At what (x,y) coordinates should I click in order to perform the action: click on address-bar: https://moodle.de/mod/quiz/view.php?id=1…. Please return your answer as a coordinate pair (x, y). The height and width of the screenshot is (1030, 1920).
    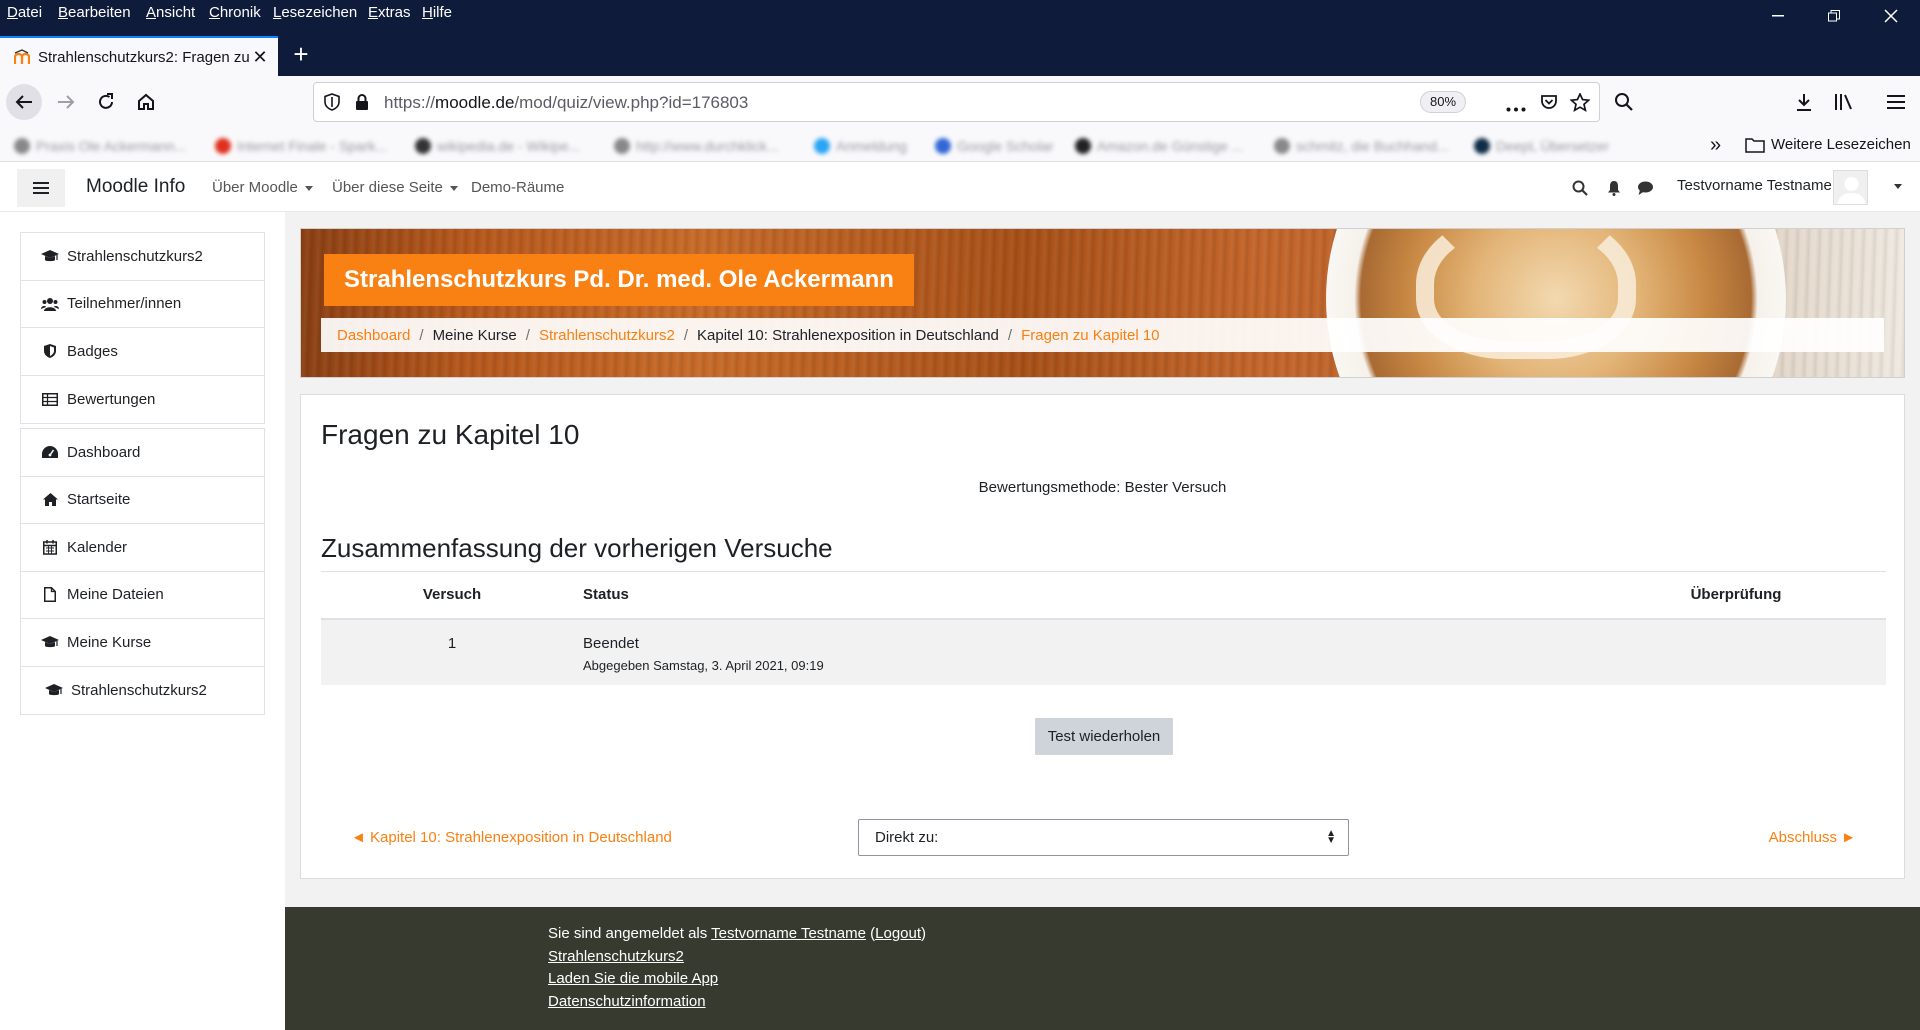
    Looking at the image, I should click on (956, 102).